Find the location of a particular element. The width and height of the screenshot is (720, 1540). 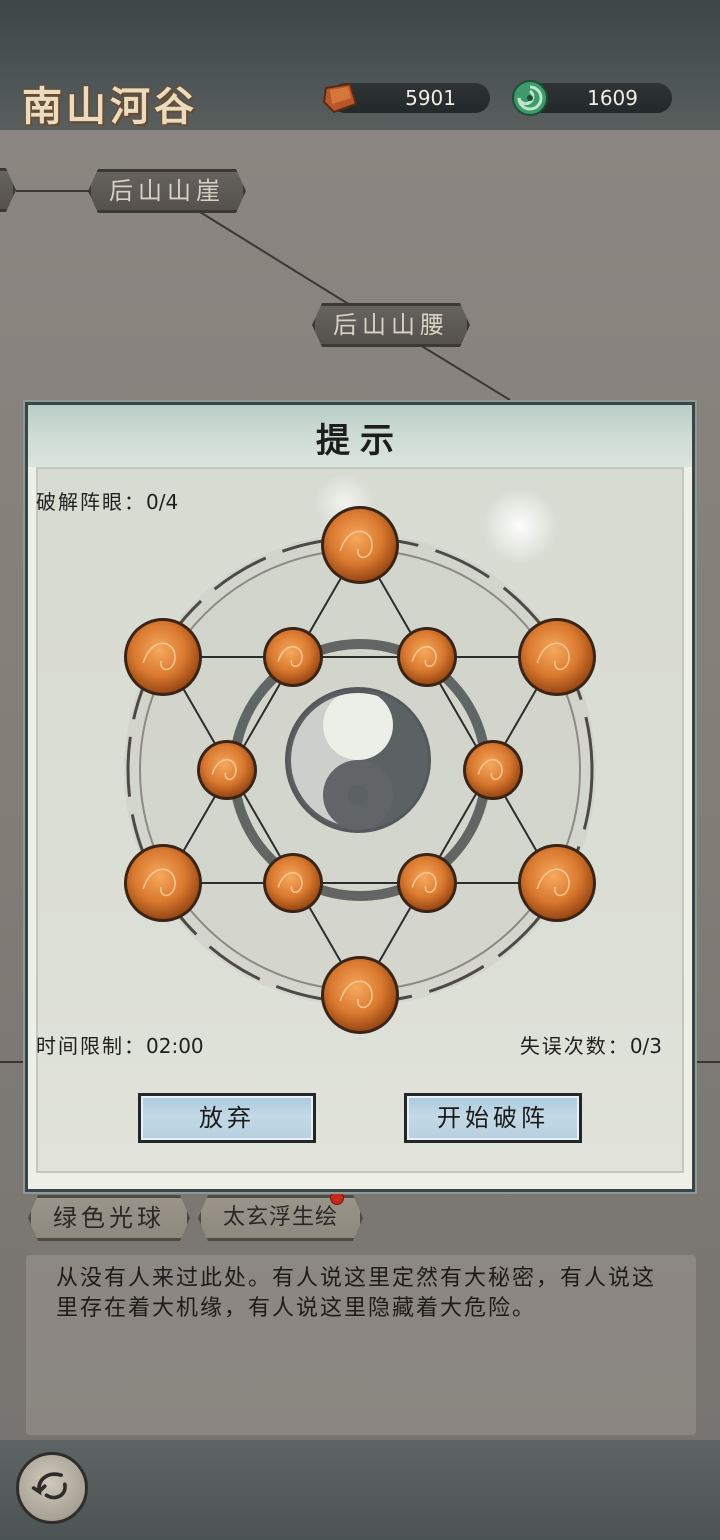

mistake-count-value: 0/3 is located at coordinates (645, 1046).